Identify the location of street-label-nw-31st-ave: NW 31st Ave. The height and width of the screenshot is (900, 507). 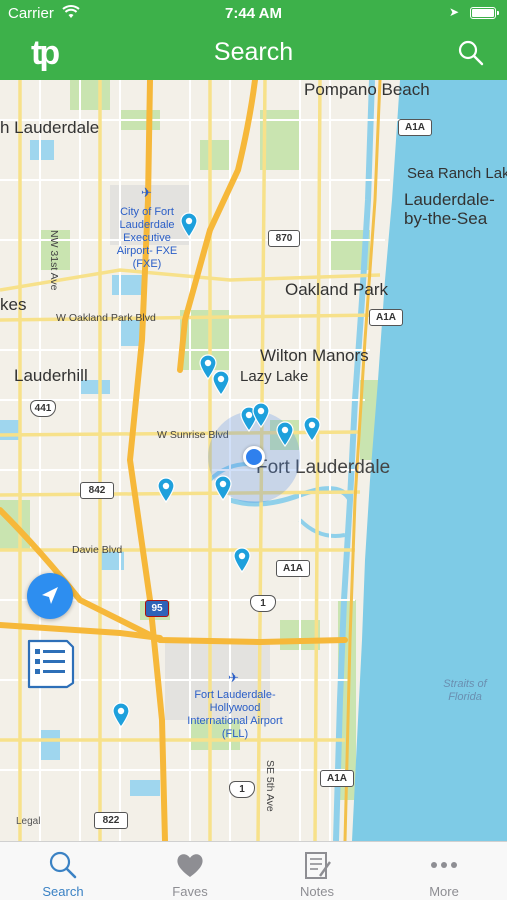
(54, 260).